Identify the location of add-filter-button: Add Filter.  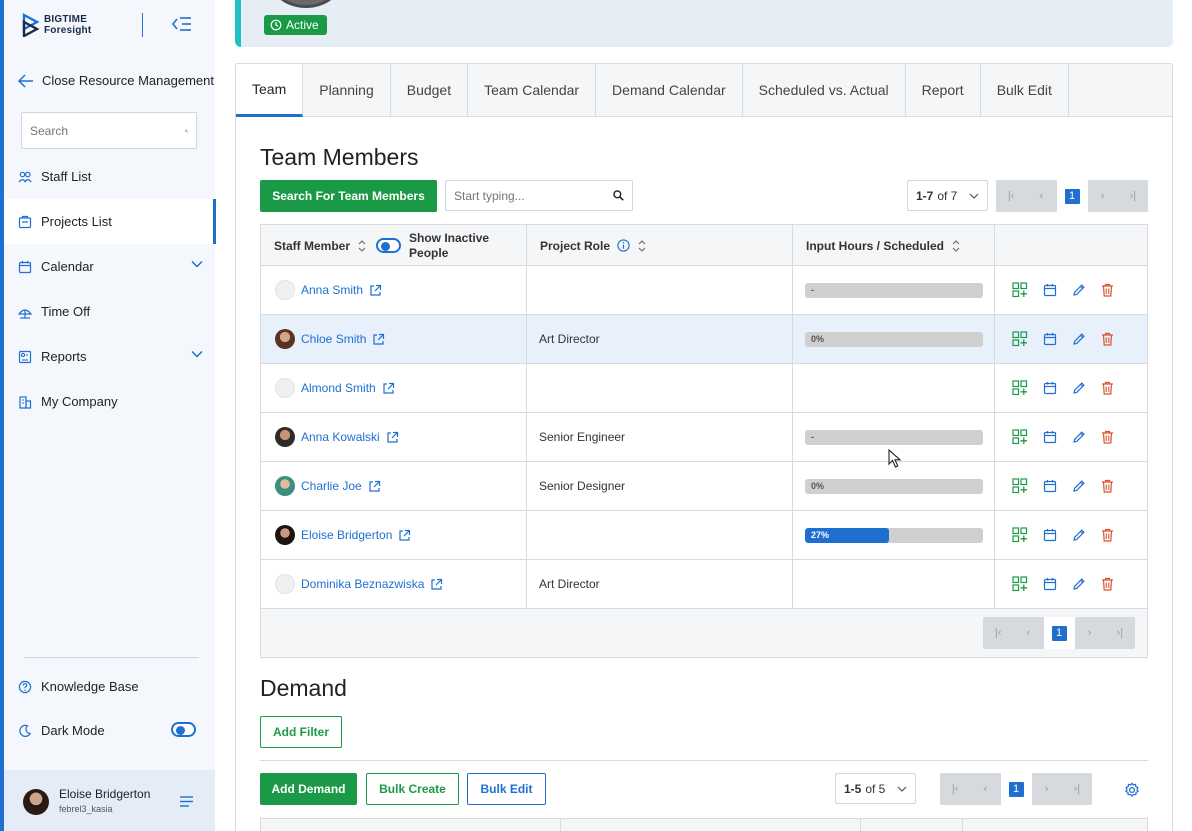
(301, 732).